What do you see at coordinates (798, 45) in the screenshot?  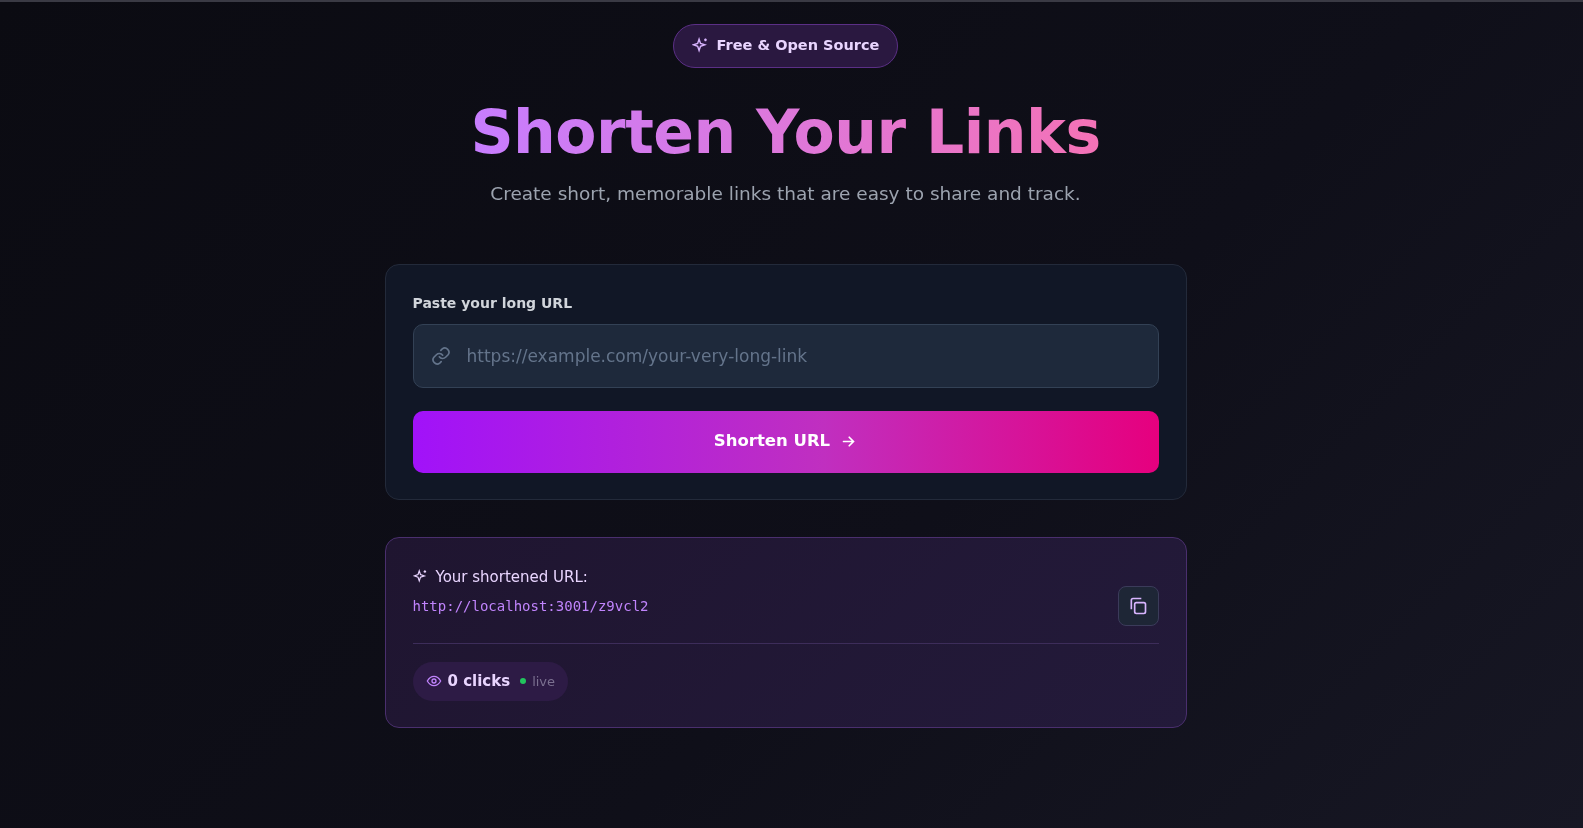 I see `badge-label: Free & Open Source` at bounding box center [798, 45].